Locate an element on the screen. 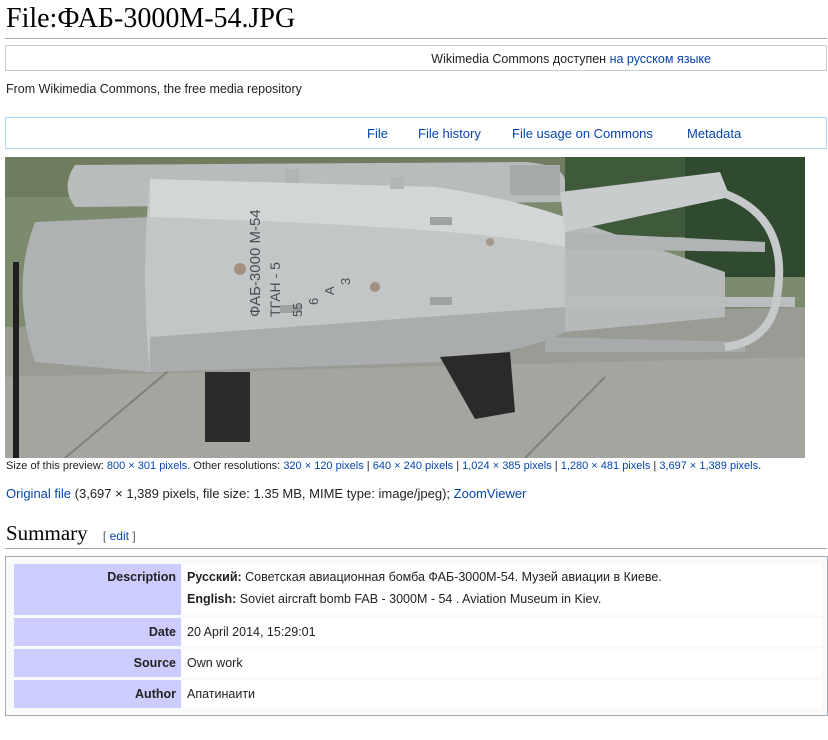 The image size is (828, 740). language-notice-text: Wikimedia Commons доступен is located at coordinates (519, 59).